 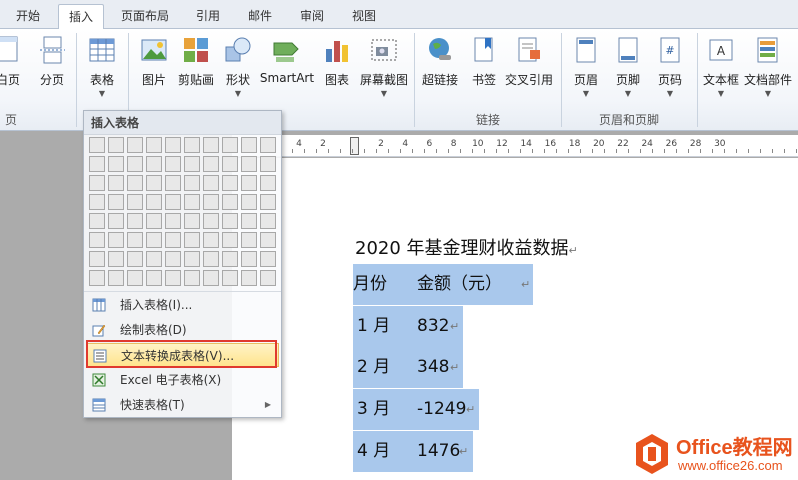 What do you see at coordinates (413, 451) in the screenshot?
I see `table-row: 4 月 1476 ↵` at bounding box center [413, 451].